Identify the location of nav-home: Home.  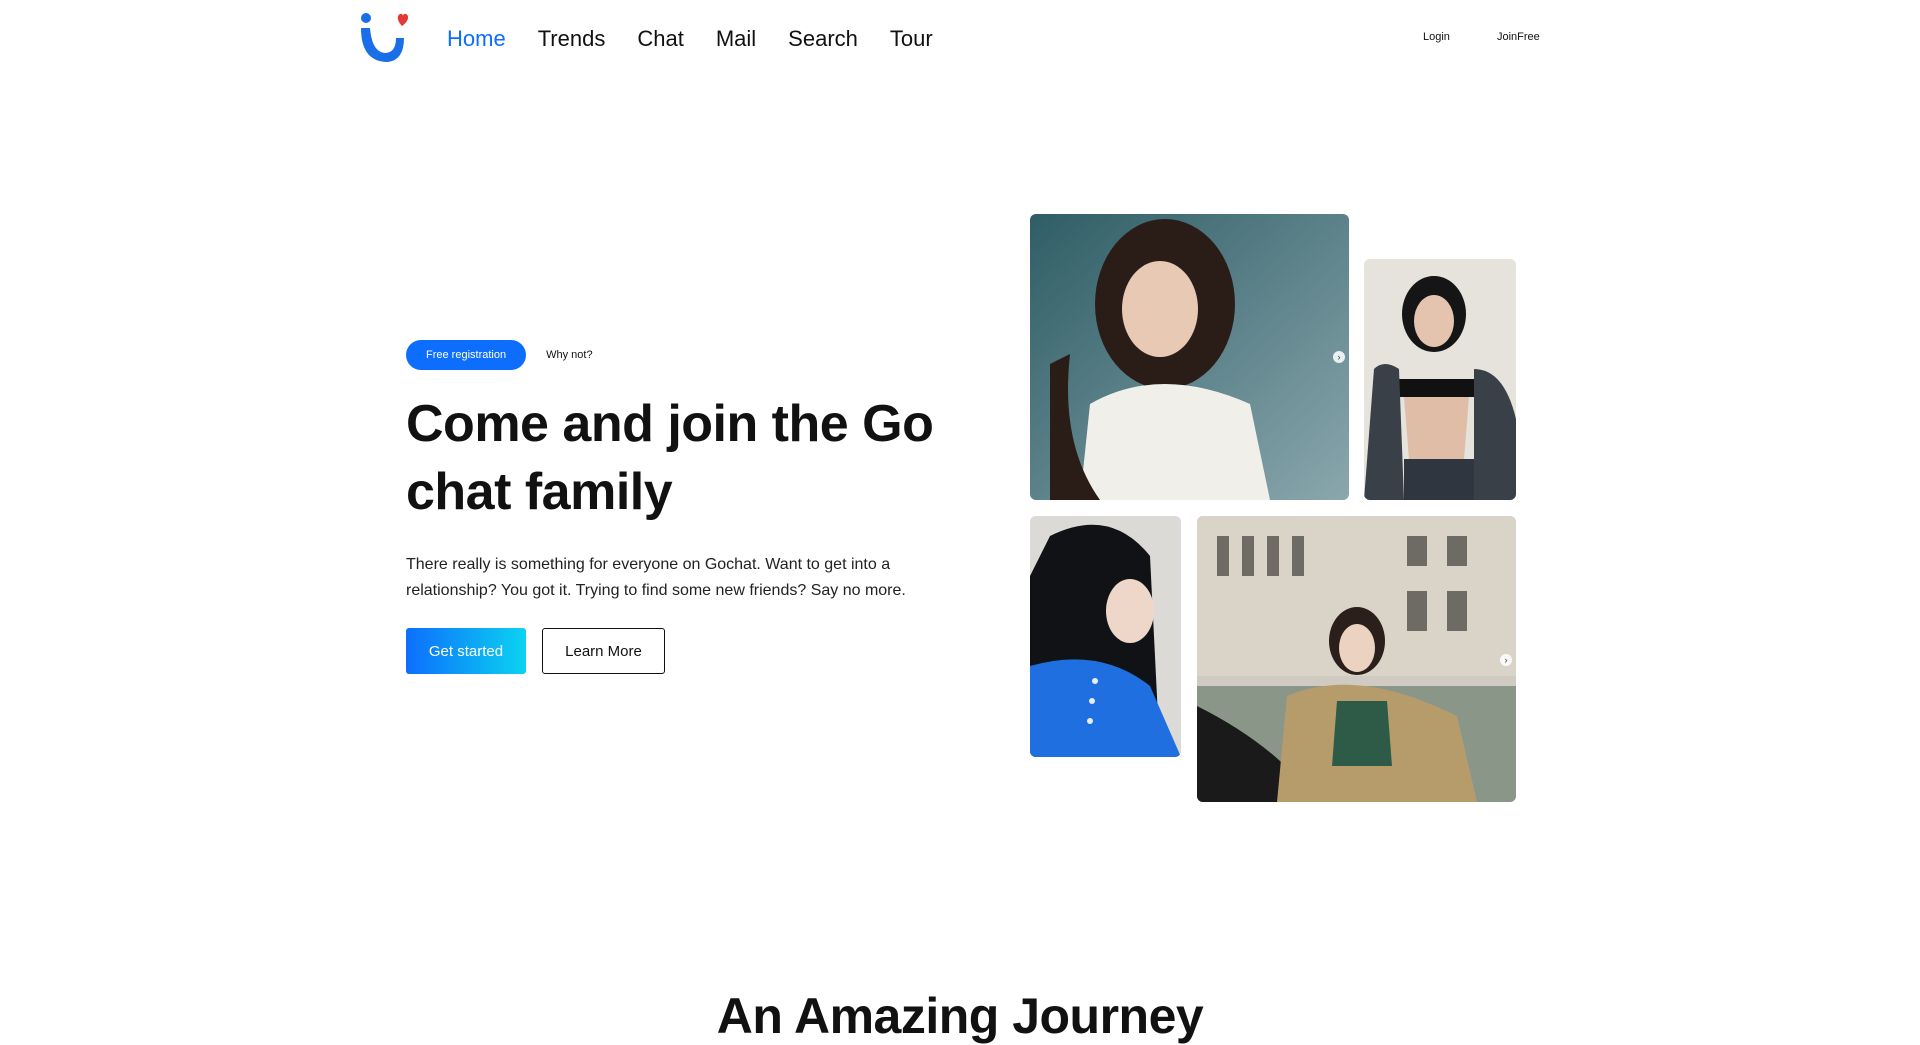
(476, 39).